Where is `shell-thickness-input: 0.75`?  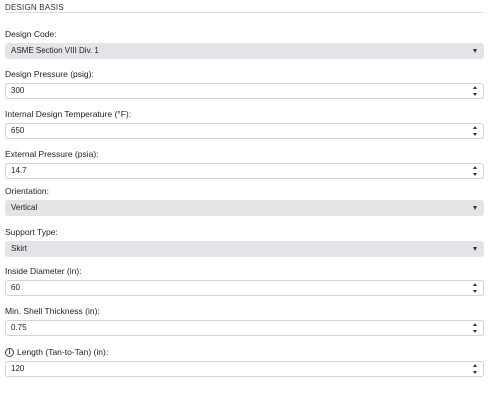 shell-thickness-input: 0.75 is located at coordinates (244, 328).